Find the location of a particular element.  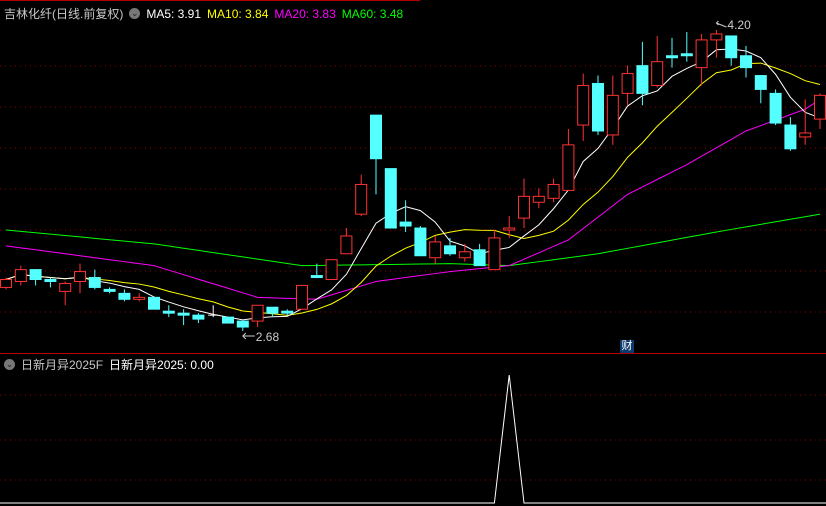

ma20-label: MA20: 3.83 is located at coordinates (305, 13).